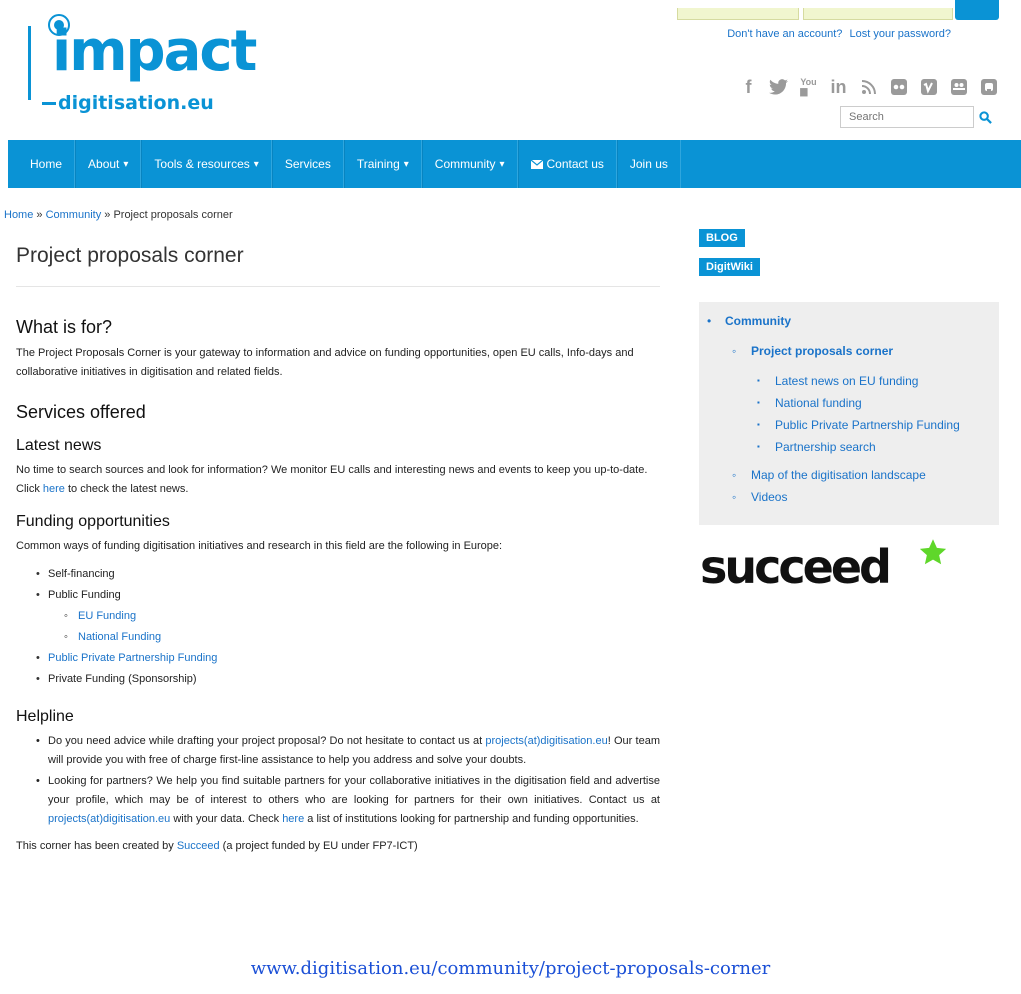  Describe the element at coordinates (867, 425) in the screenshot. I see `sidebar-item-label: Public Private Partnership Funding` at that location.